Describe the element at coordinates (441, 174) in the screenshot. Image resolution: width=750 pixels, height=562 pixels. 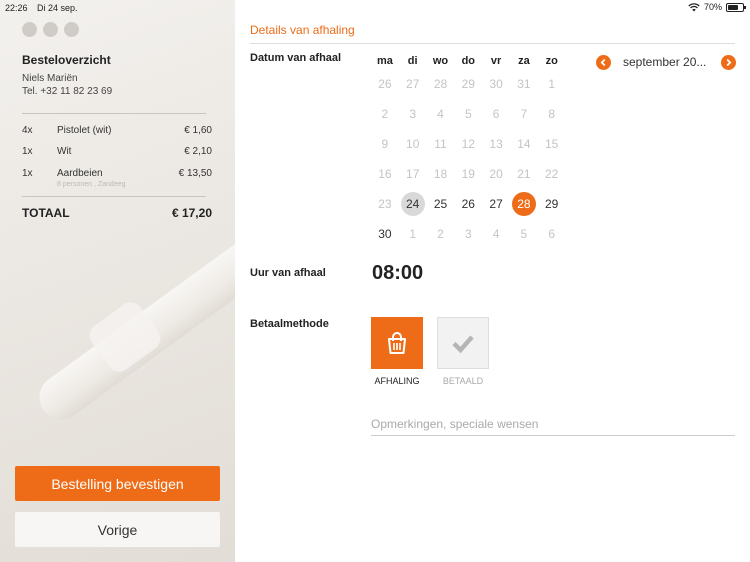
I see `calendar-day: 18` at that location.